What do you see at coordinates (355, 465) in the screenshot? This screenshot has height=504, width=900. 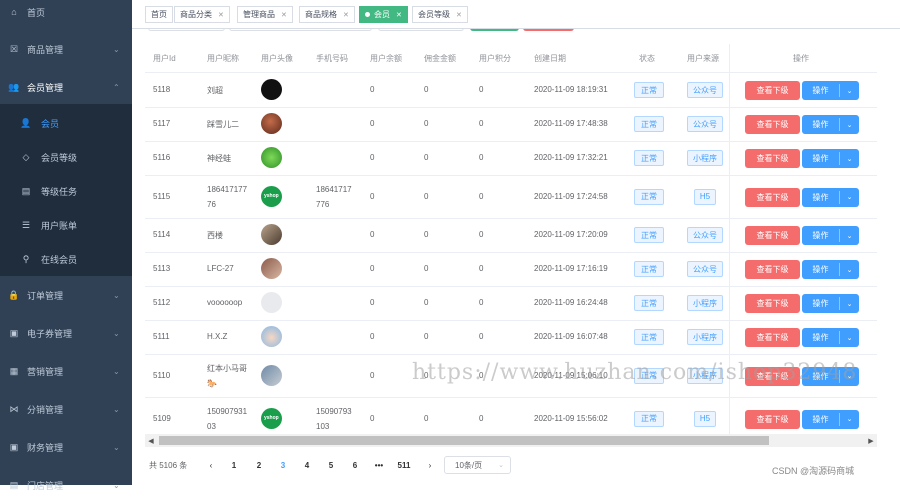 I see `page-number: 6` at bounding box center [355, 465].